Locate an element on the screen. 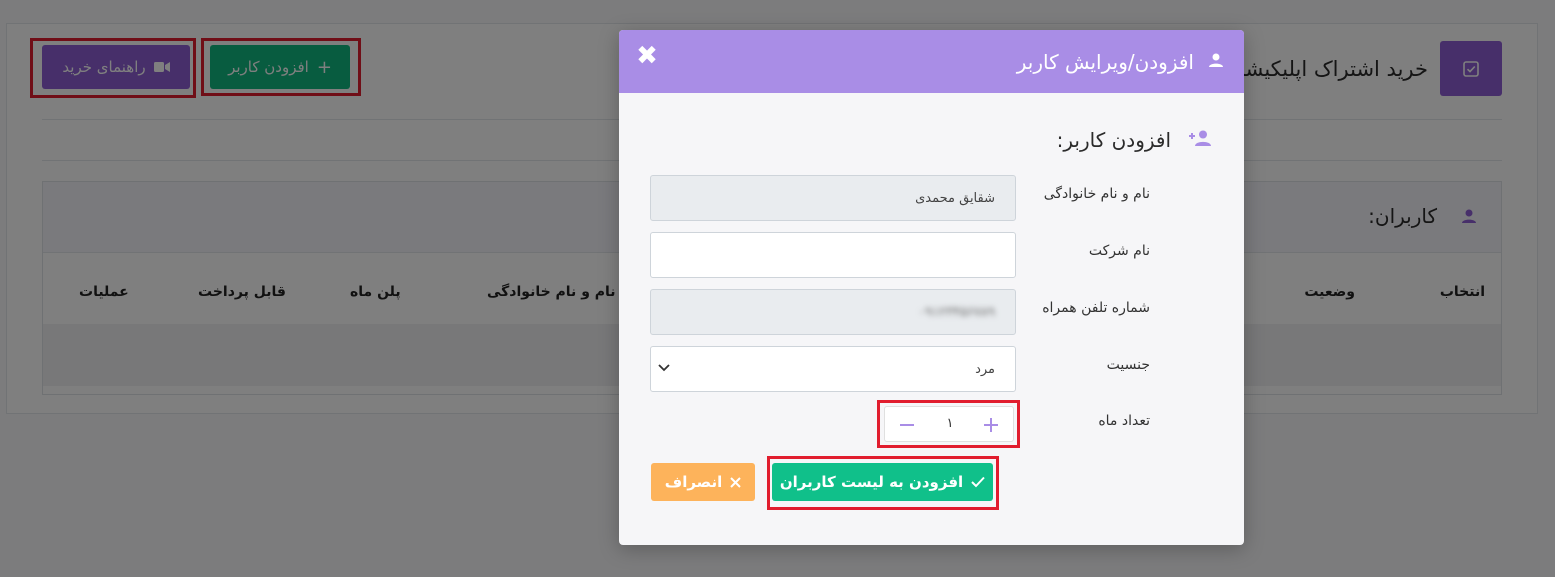 The image size is (1555, 577). add-to-users-list-button: افزودن به لیست کاربران is located at coordinates (882, 482).